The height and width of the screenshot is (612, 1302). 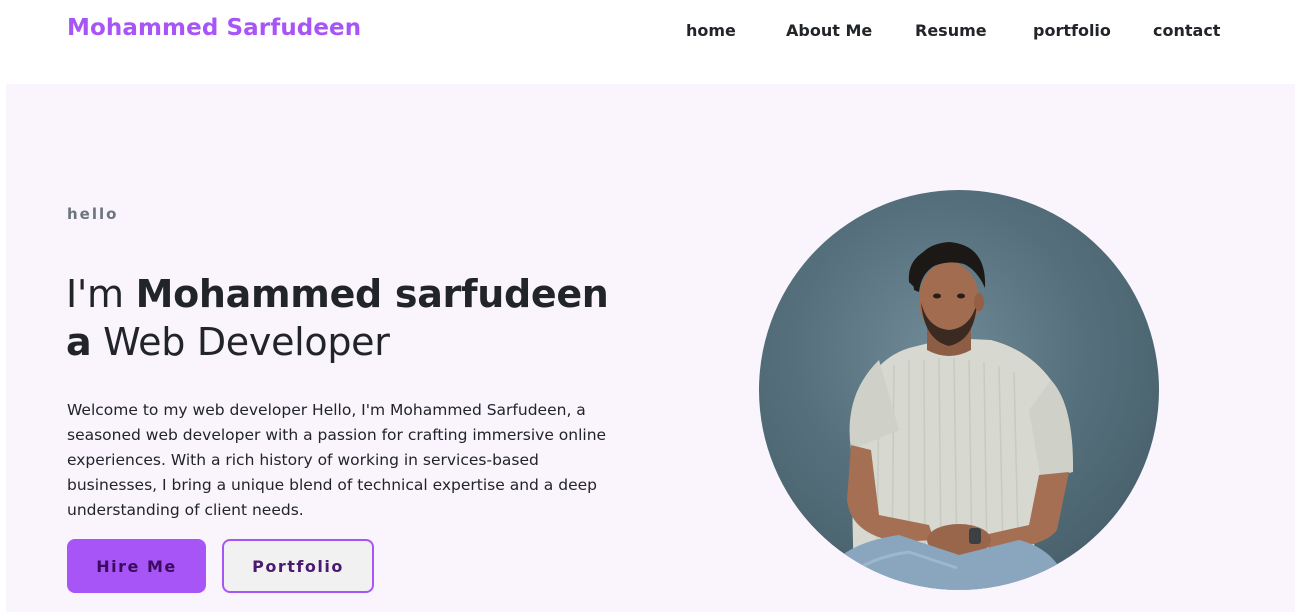 I want to click on portfolio-button: Portfolio, so click(x=298, y=566).